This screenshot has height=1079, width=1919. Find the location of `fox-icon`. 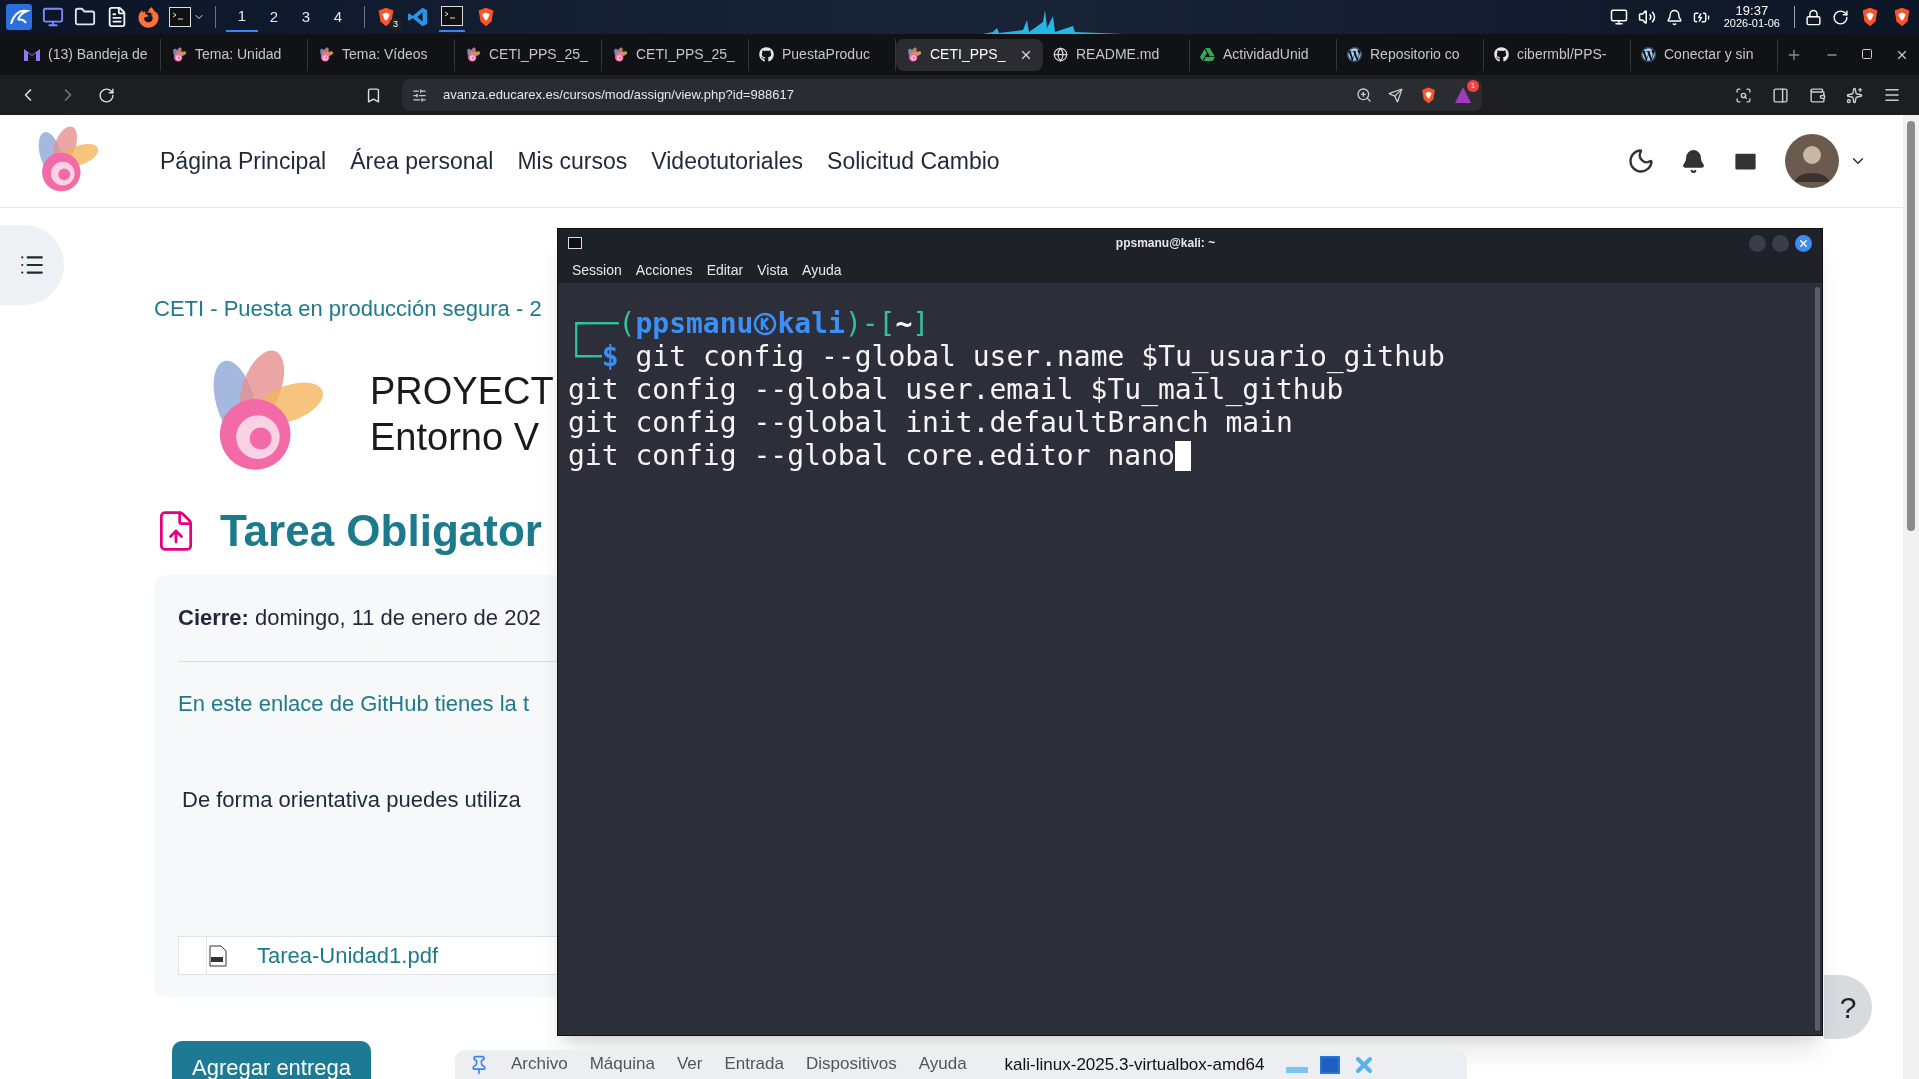

fox-icon is located at coordinates (148, 17).